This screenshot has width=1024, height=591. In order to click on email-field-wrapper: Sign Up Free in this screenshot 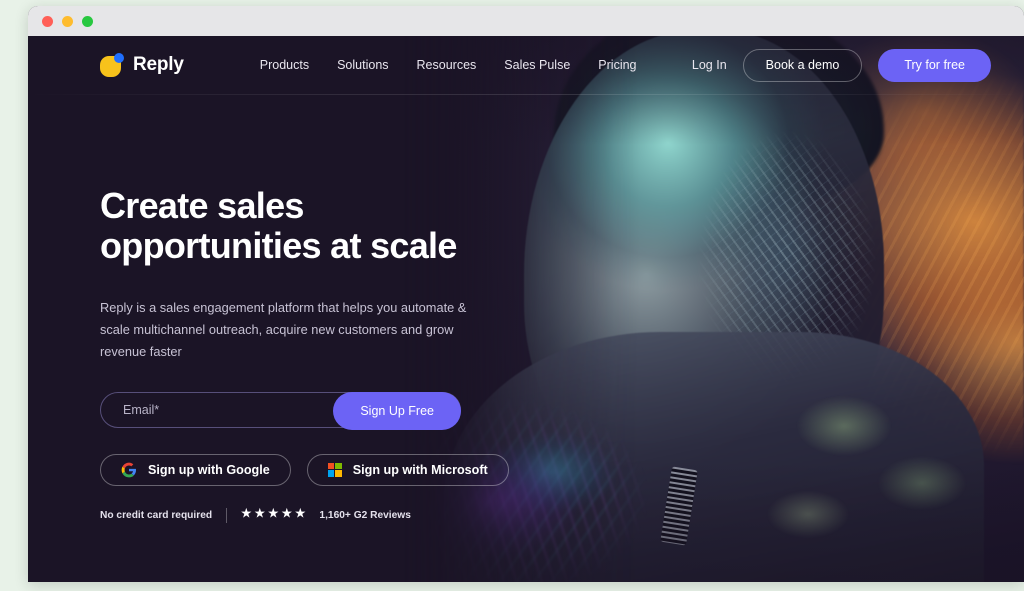, I will do `click(280, 410)`.